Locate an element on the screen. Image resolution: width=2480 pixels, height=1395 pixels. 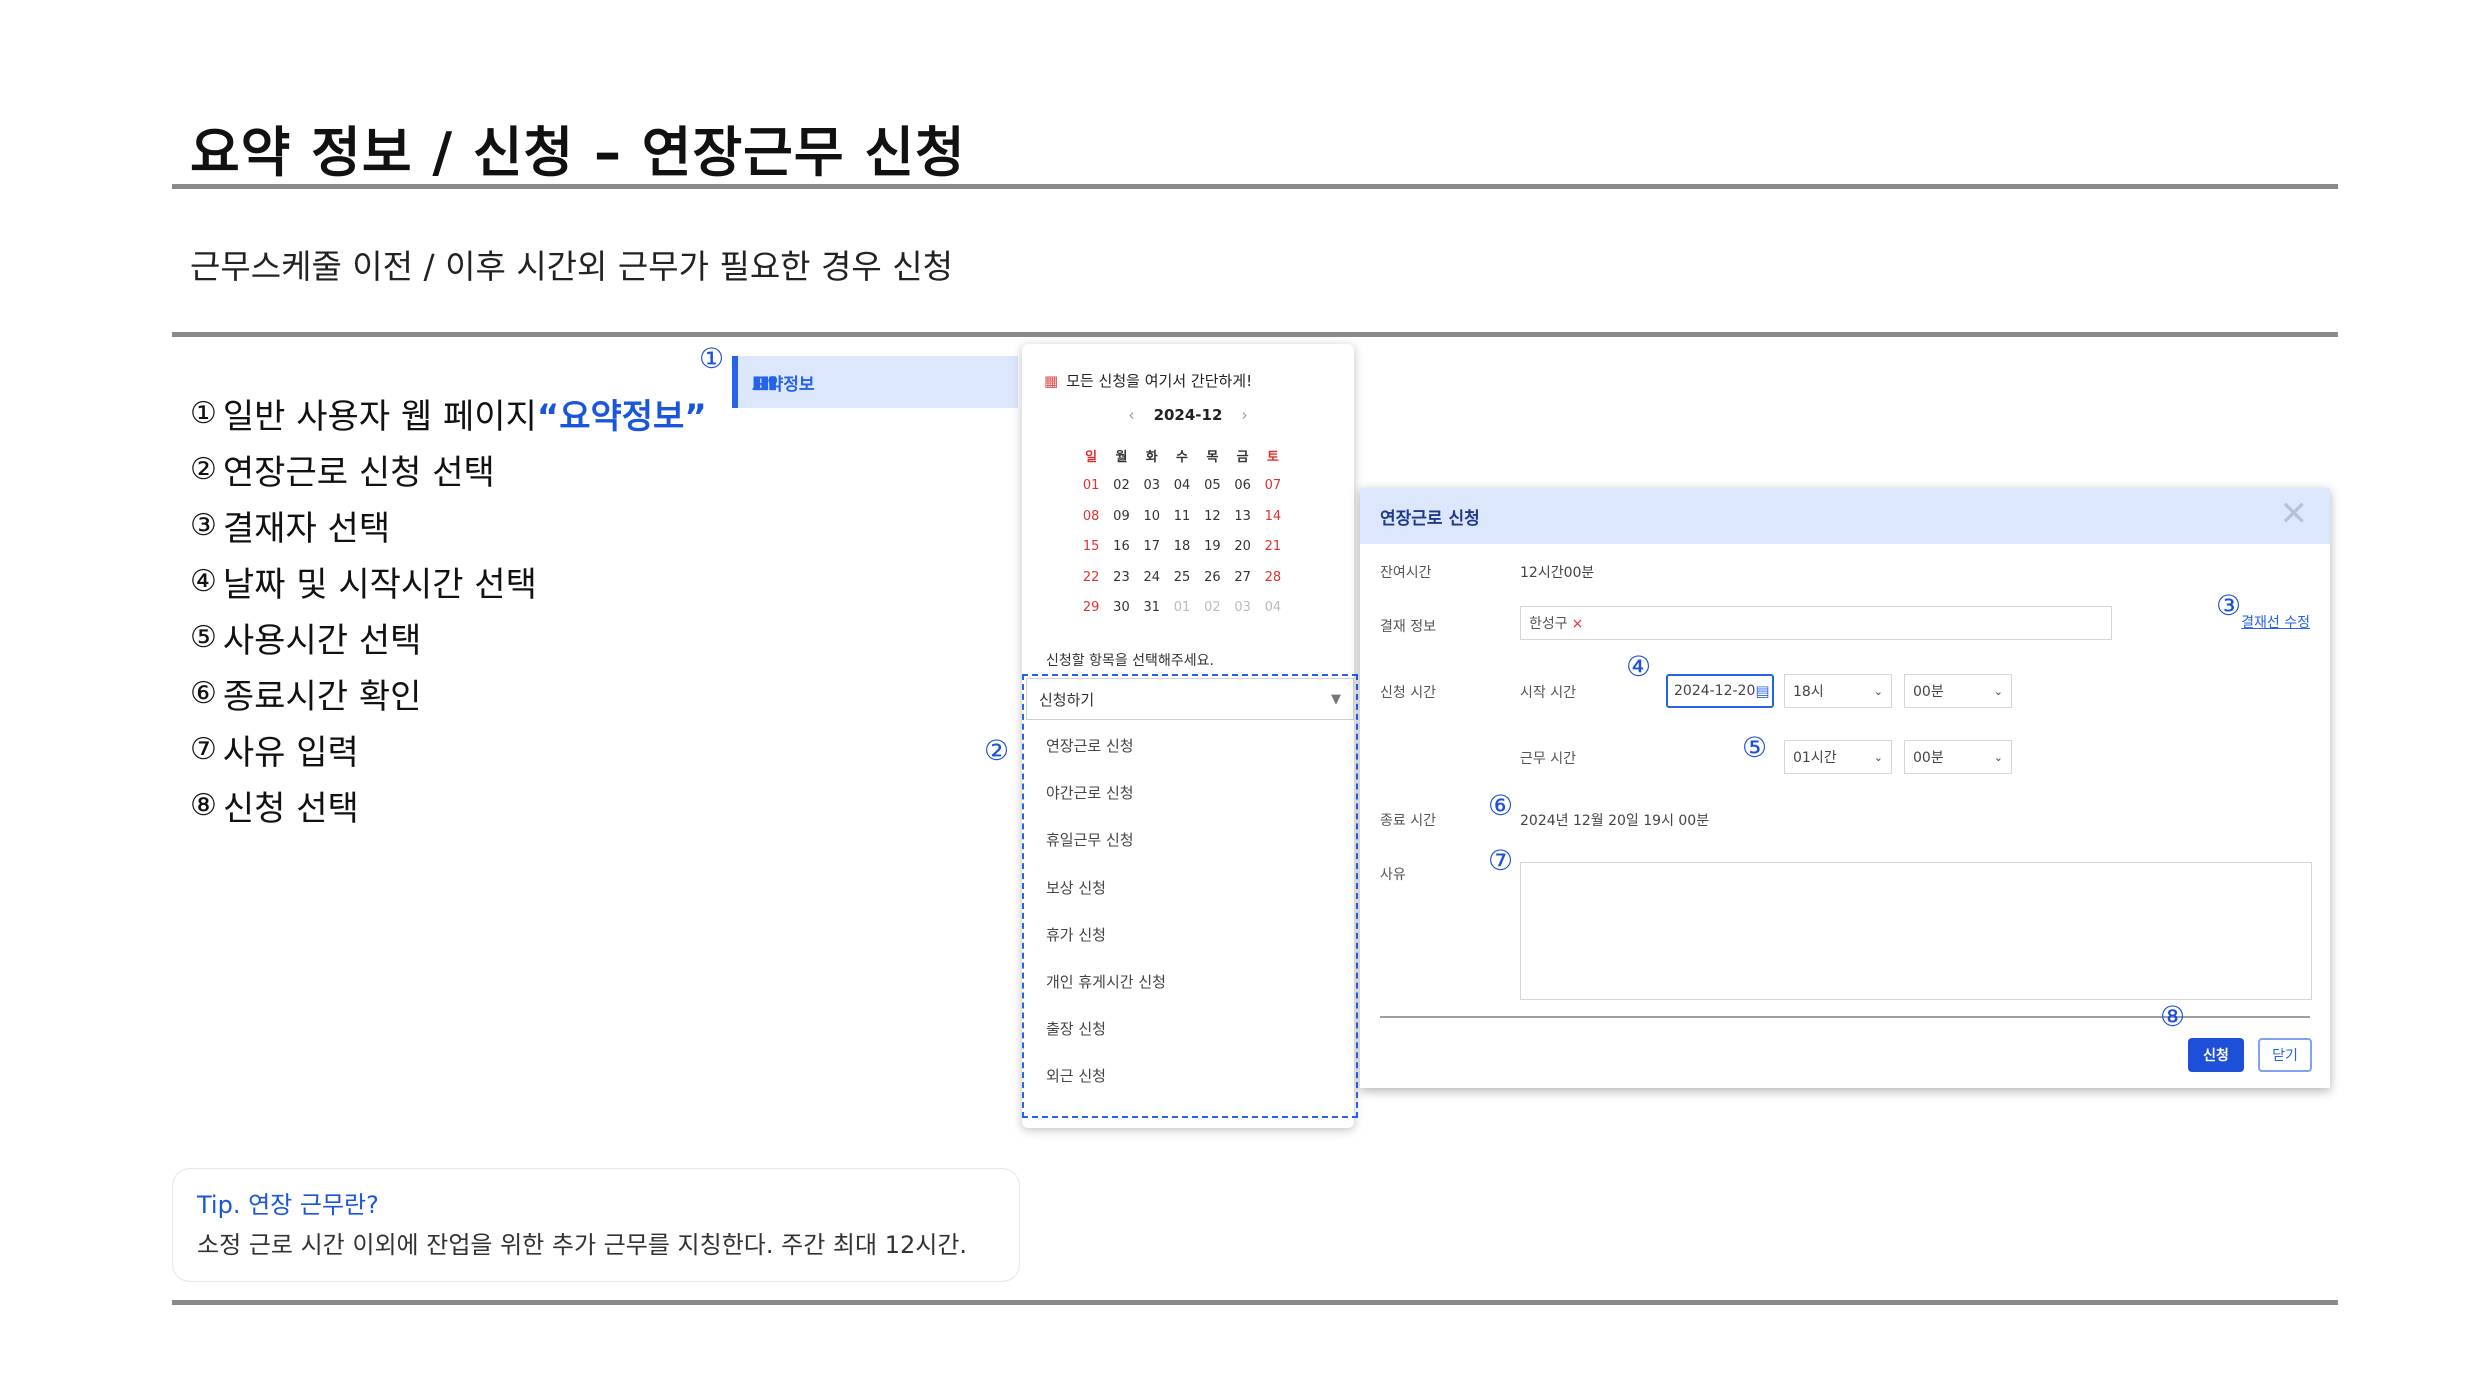
calendar-day: 13 is located at coordinates (1242, 516).